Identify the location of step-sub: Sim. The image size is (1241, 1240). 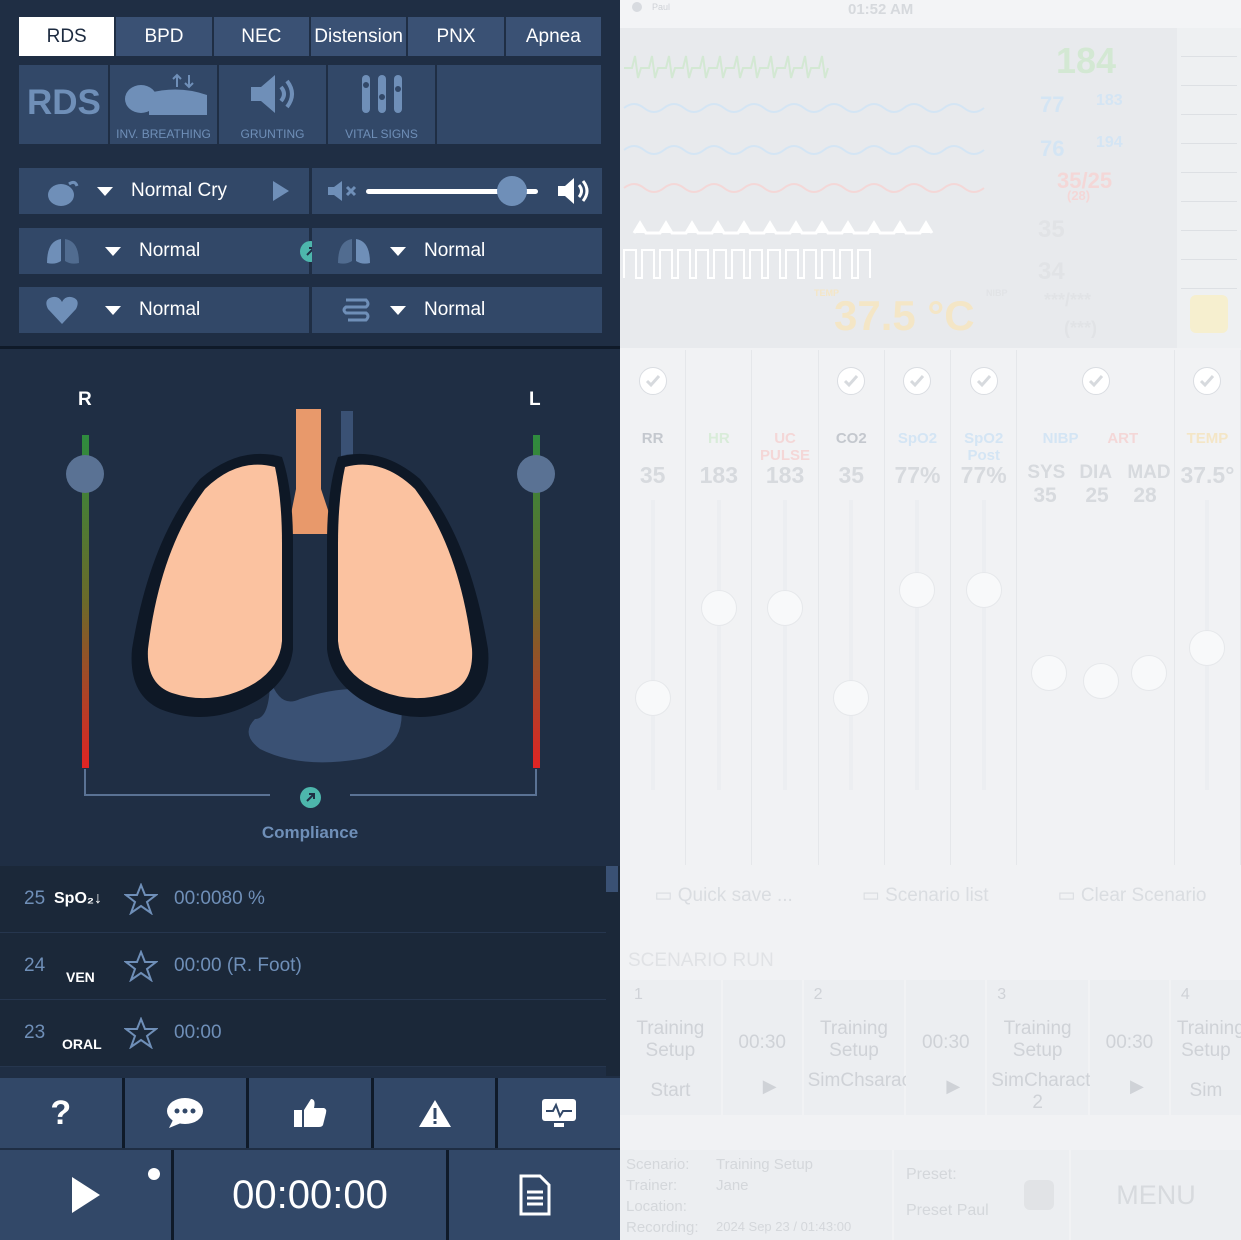
(1206, 1090).